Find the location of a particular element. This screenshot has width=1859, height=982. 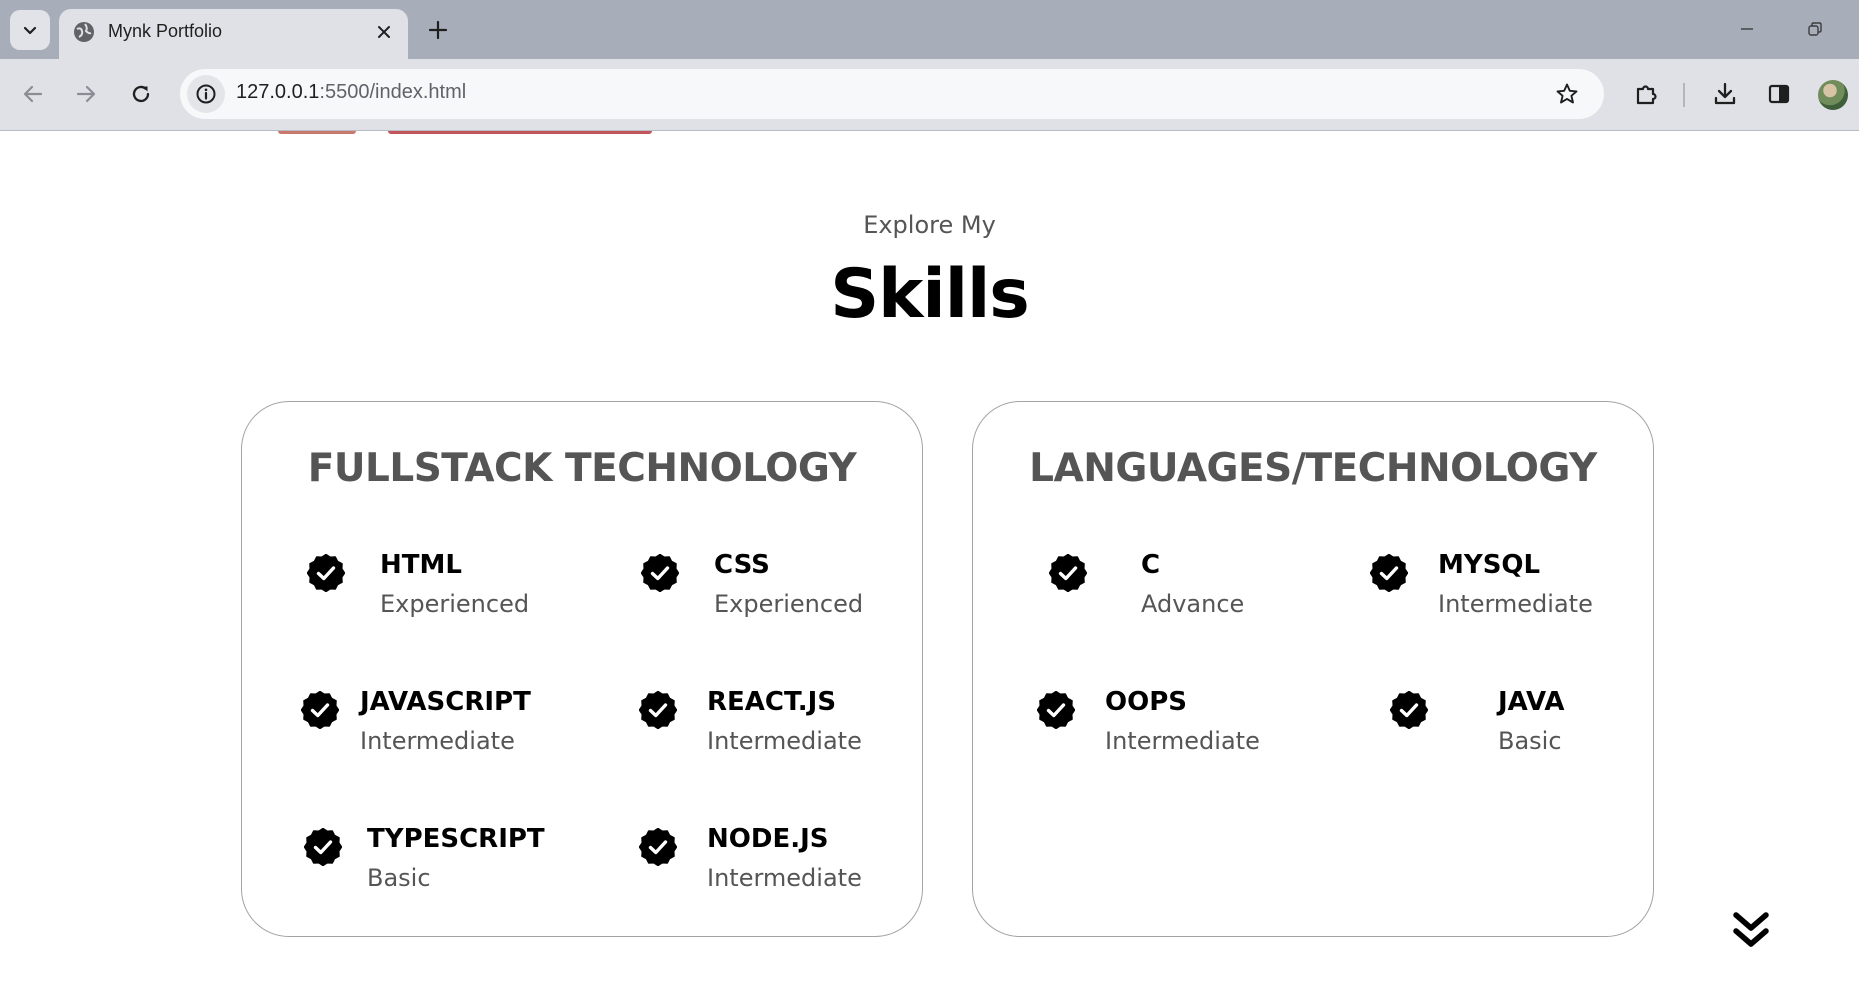

star-icon is located at coordinates (1567, 94).